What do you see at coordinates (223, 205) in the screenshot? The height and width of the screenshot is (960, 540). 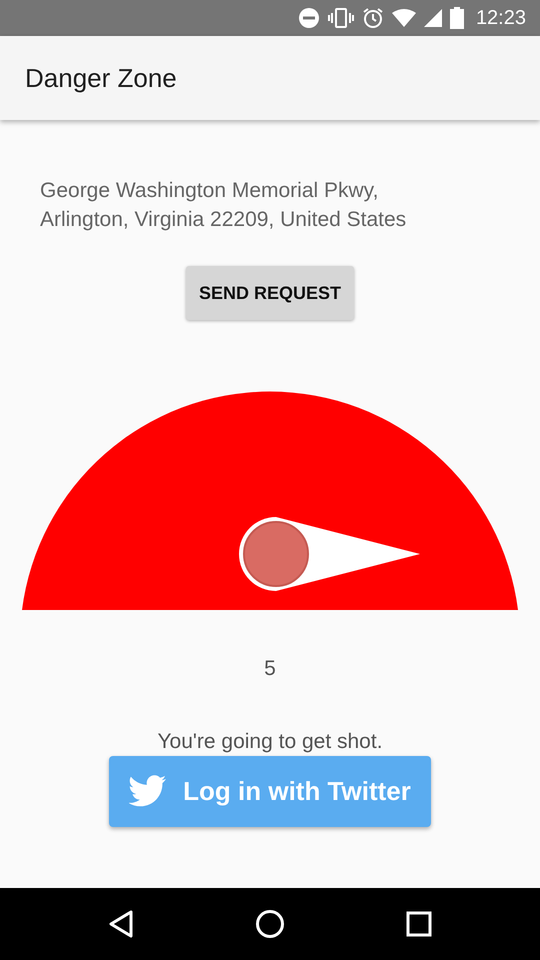 I see `address-text: George Washington Memorial Pkwy, Arlington, Virginia 22209, United States` at bounding box center [223, 205].